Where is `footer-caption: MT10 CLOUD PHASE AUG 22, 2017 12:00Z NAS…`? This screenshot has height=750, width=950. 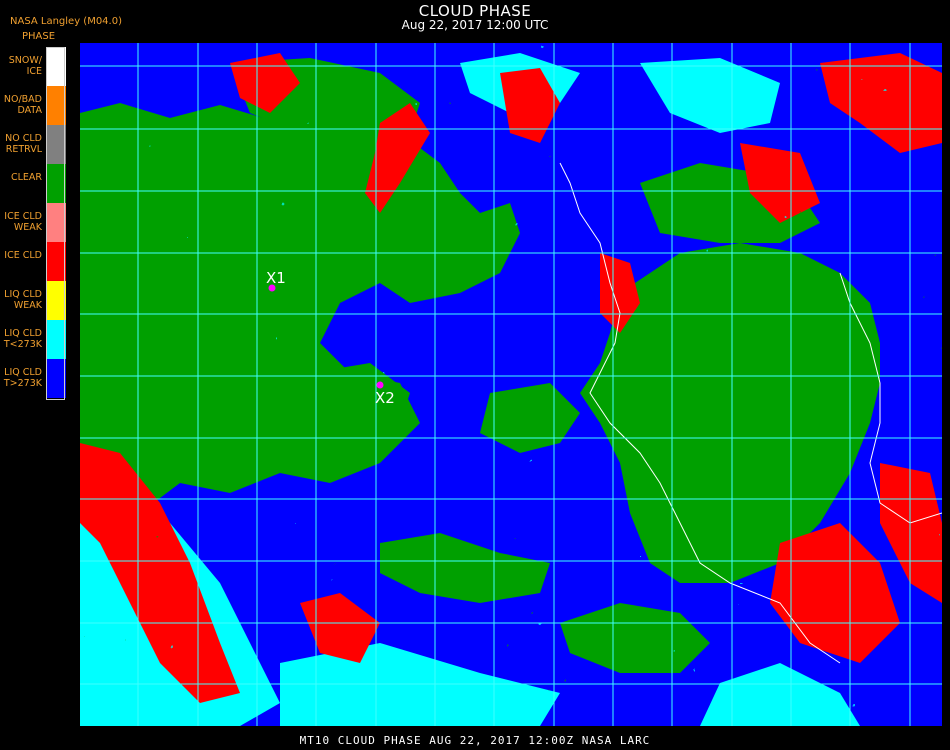
footer-caption: MT10 CLOUD PHASE AUG 22, 2017 12:00Z NAS… is located at coordinates (475, 740).